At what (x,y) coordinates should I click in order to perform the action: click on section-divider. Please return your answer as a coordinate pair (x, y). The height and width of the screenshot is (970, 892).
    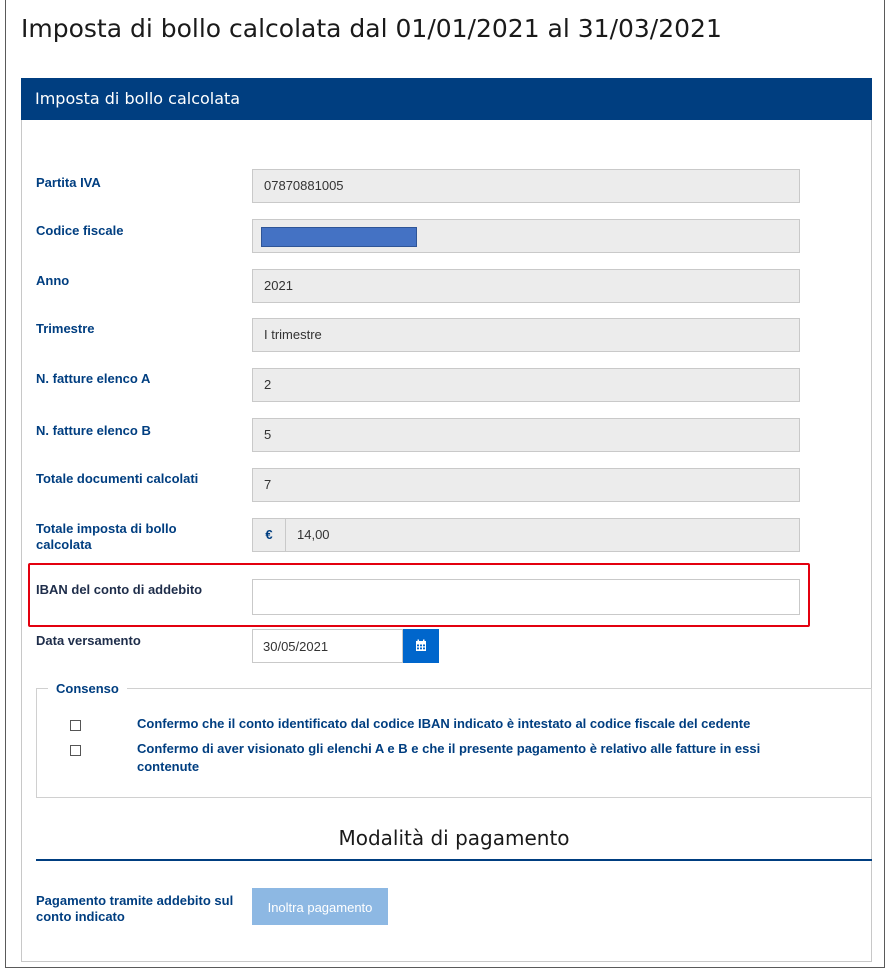
    Looking at the image, I should click on (454, 860).